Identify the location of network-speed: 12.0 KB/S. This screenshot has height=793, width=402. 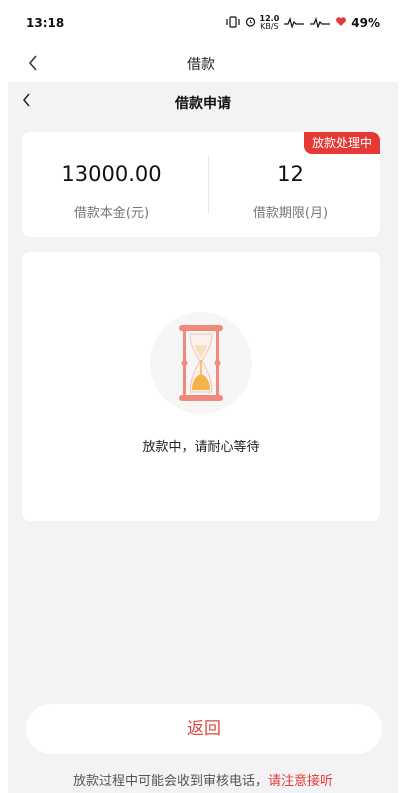
(270, 23).